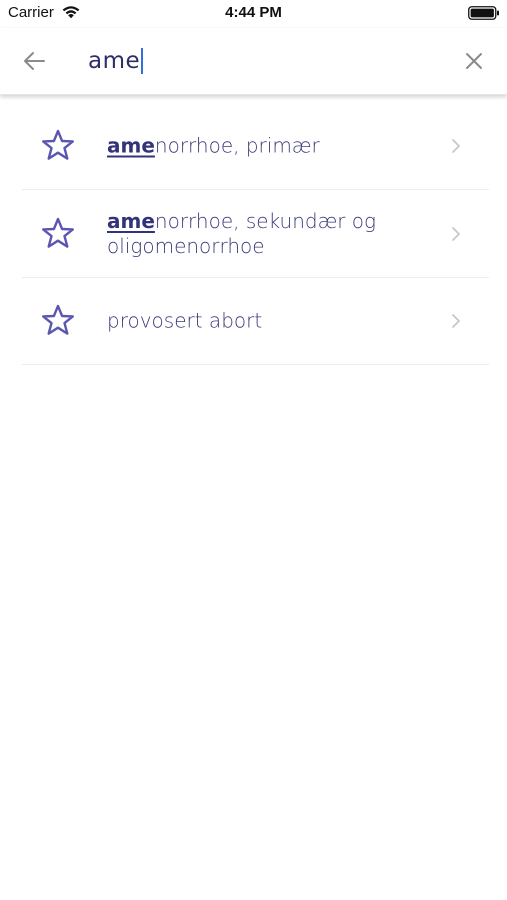  I want to click on close-icon, so click(474, 61).